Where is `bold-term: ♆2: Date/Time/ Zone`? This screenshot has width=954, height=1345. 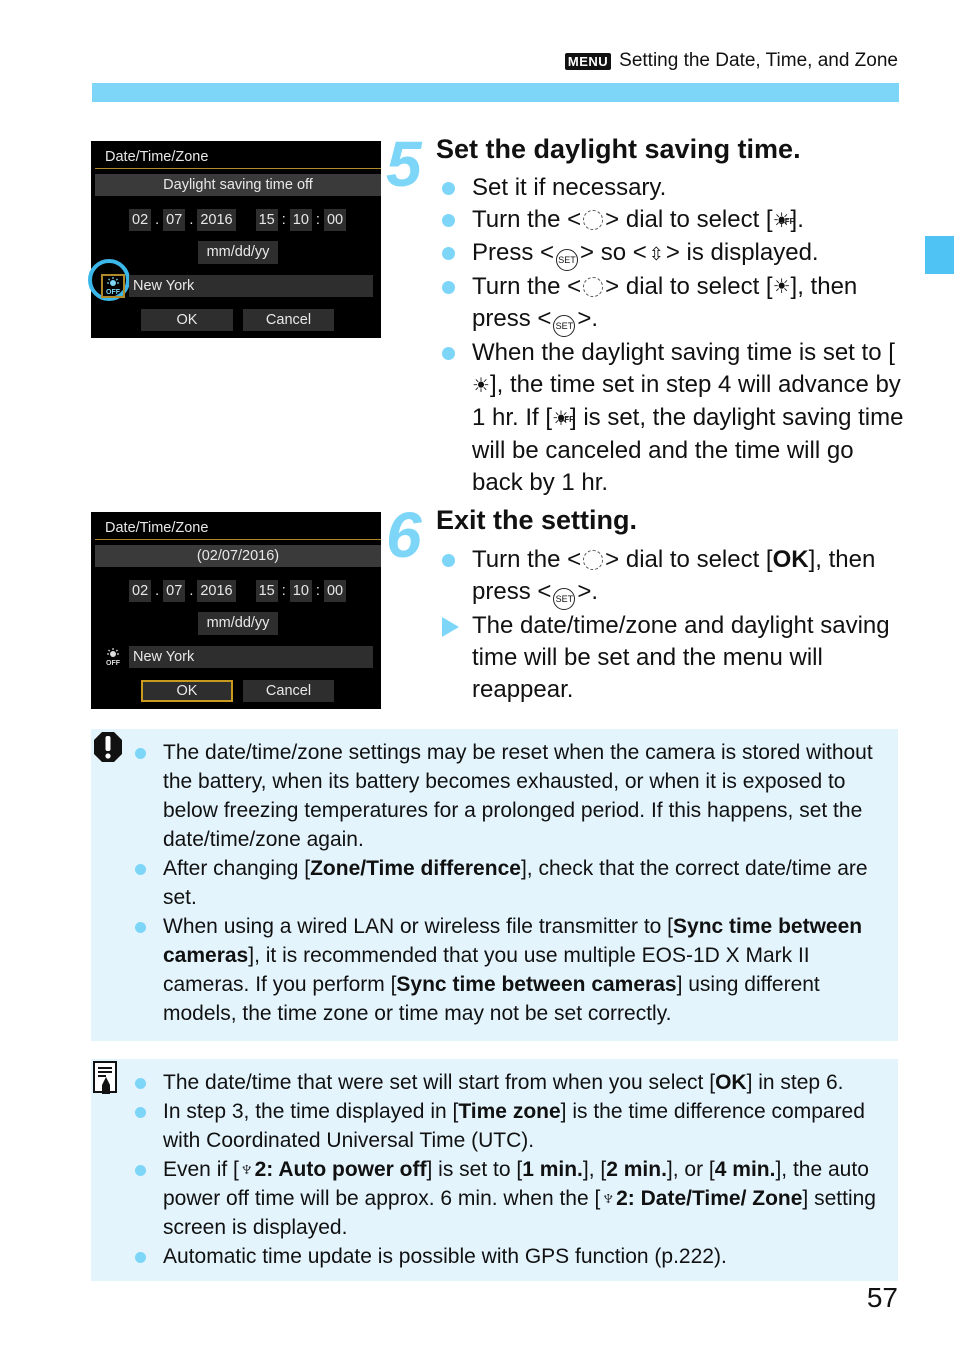
bold-term: ♆2: Date/Time/ Zone is located at coordinates (701, 1198).